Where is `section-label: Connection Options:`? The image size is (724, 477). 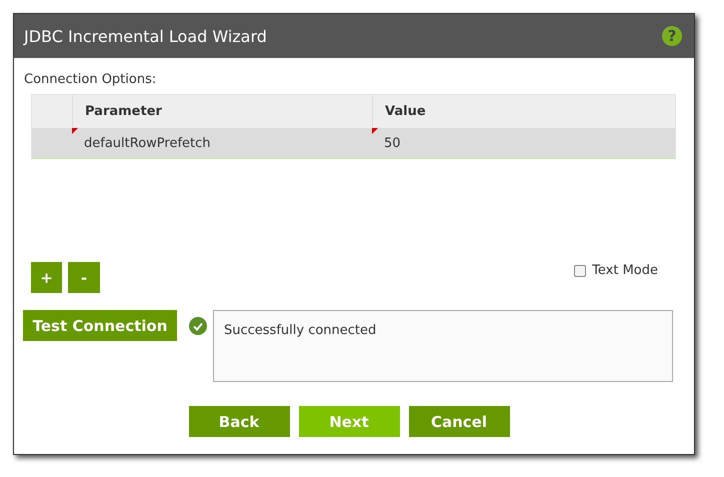 section-label: Connection Options: is located at coordinates (91, 79).